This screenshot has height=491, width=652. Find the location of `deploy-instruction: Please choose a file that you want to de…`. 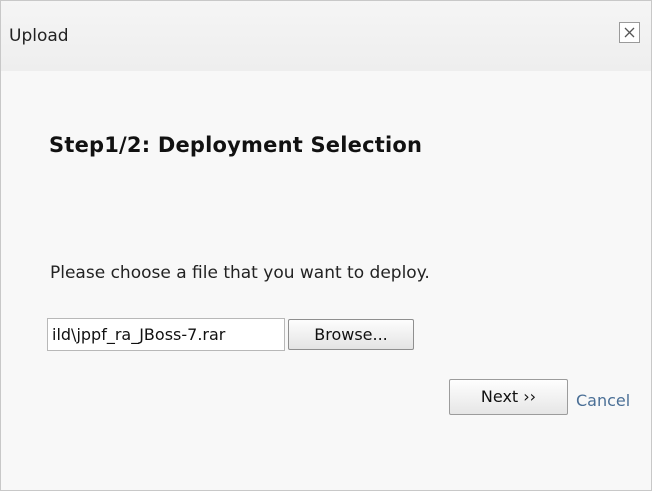

deploy-instruction: Please choose a file that you want to de… is located at coordinates (240, 273).